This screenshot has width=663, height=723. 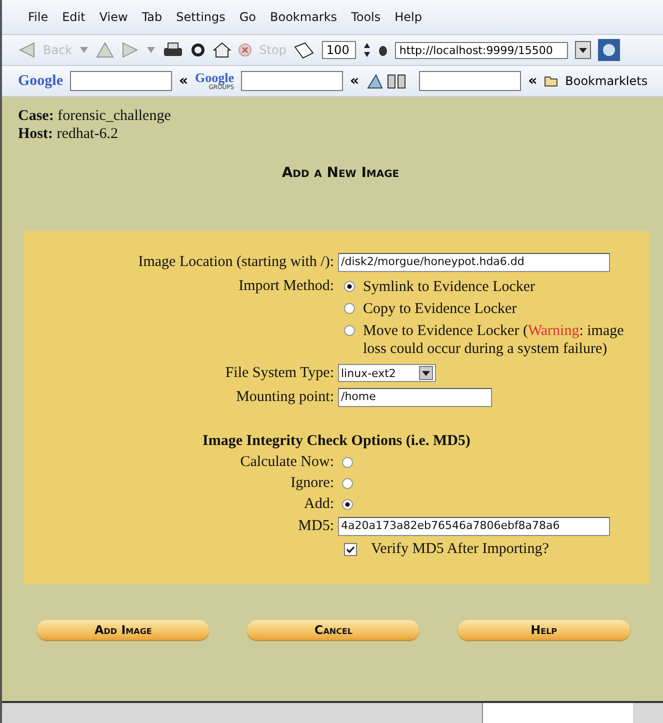 What do you see at coordinates (87, 134) in the screenshot?
I see `host-value: redhat-6.2` at bounding box center [87, 134].